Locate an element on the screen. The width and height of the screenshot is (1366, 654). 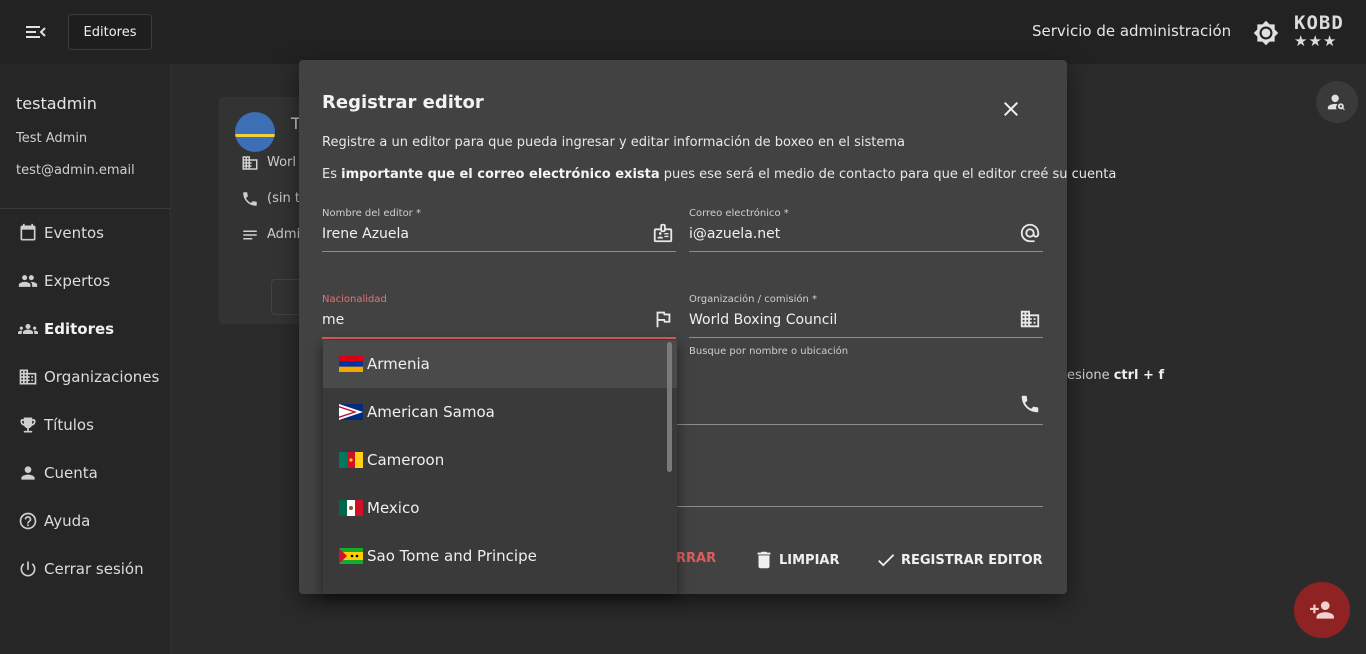
menu-collapse-icon is located at coordinates (36, 32).